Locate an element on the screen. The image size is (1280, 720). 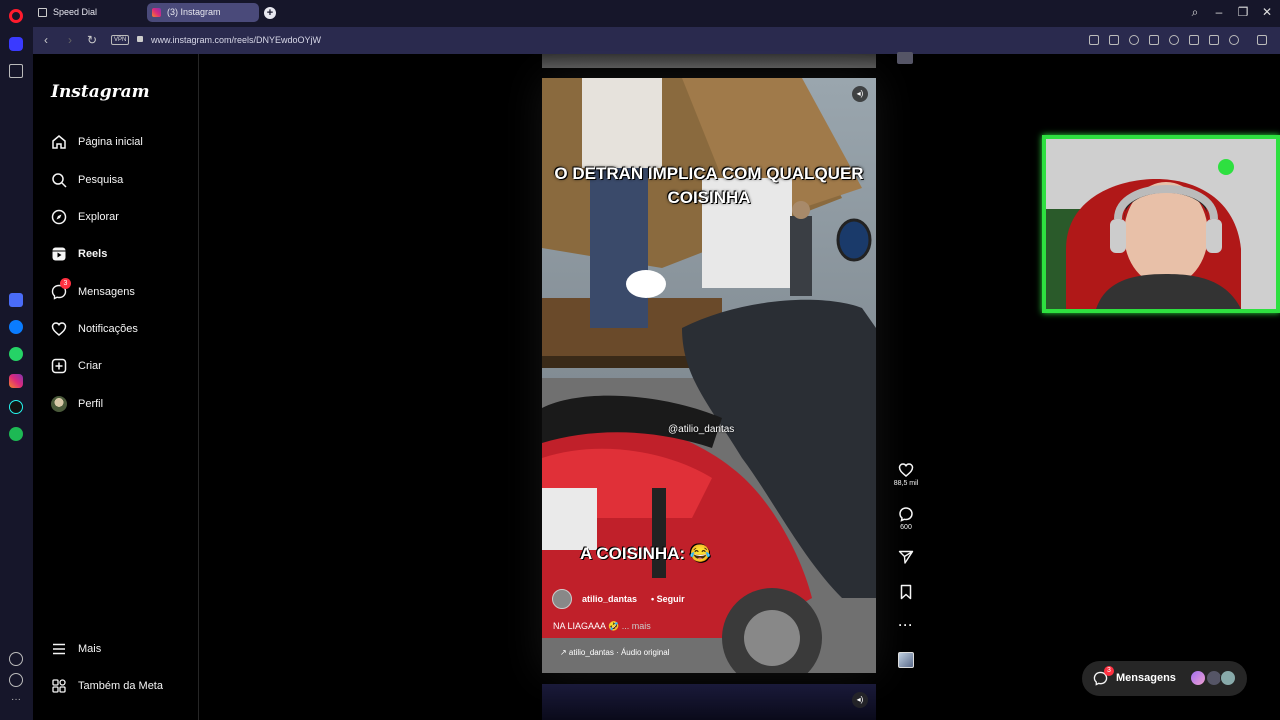
tab-label: Speed Dial is located at coordinates (75, 12).